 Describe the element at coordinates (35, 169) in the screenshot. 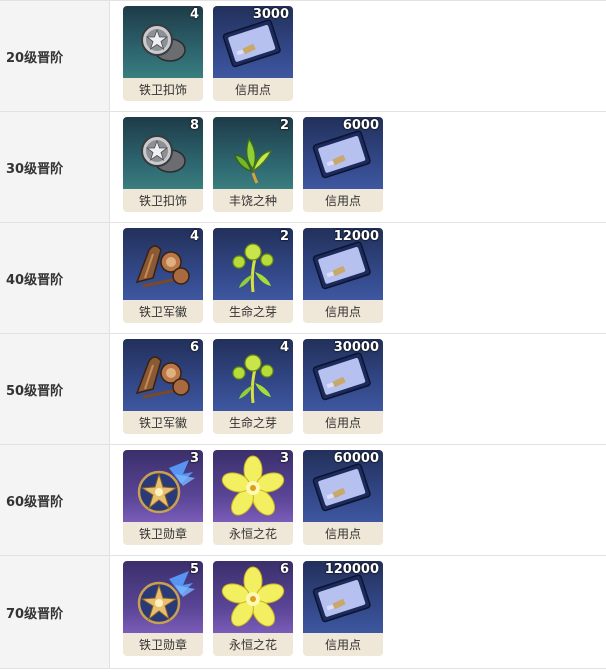

I see `level-label: 30级晋阶` at that location.